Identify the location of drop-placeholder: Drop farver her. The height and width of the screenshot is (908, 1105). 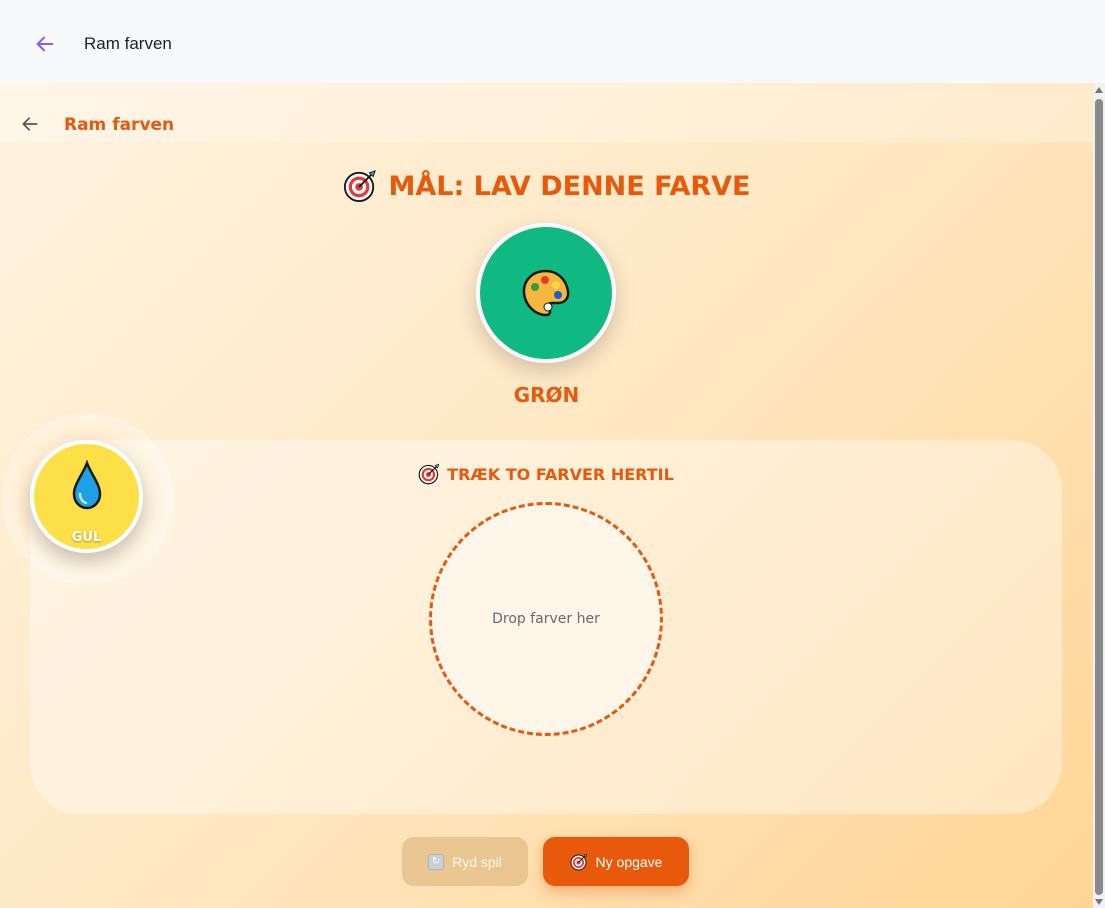
(546, 619).